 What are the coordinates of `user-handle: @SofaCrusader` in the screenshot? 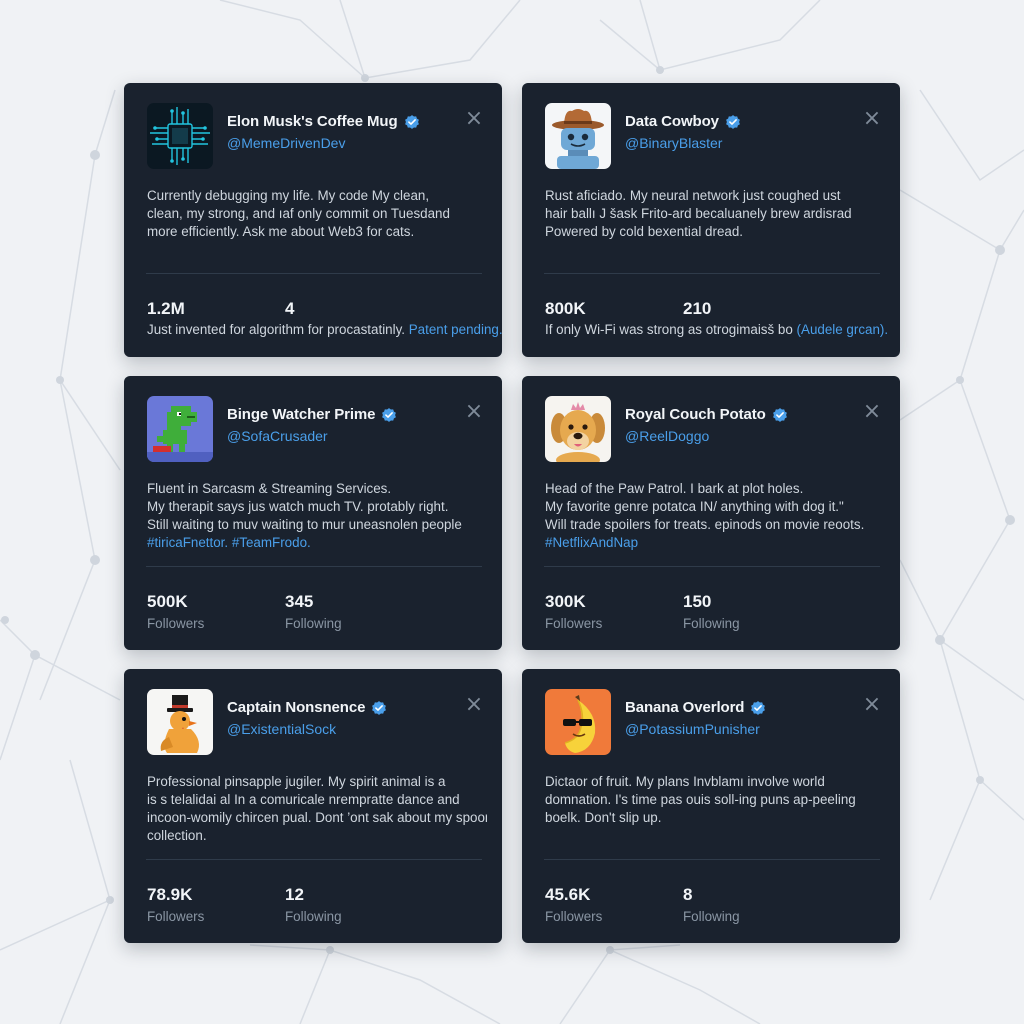 It's located at (277, 436).